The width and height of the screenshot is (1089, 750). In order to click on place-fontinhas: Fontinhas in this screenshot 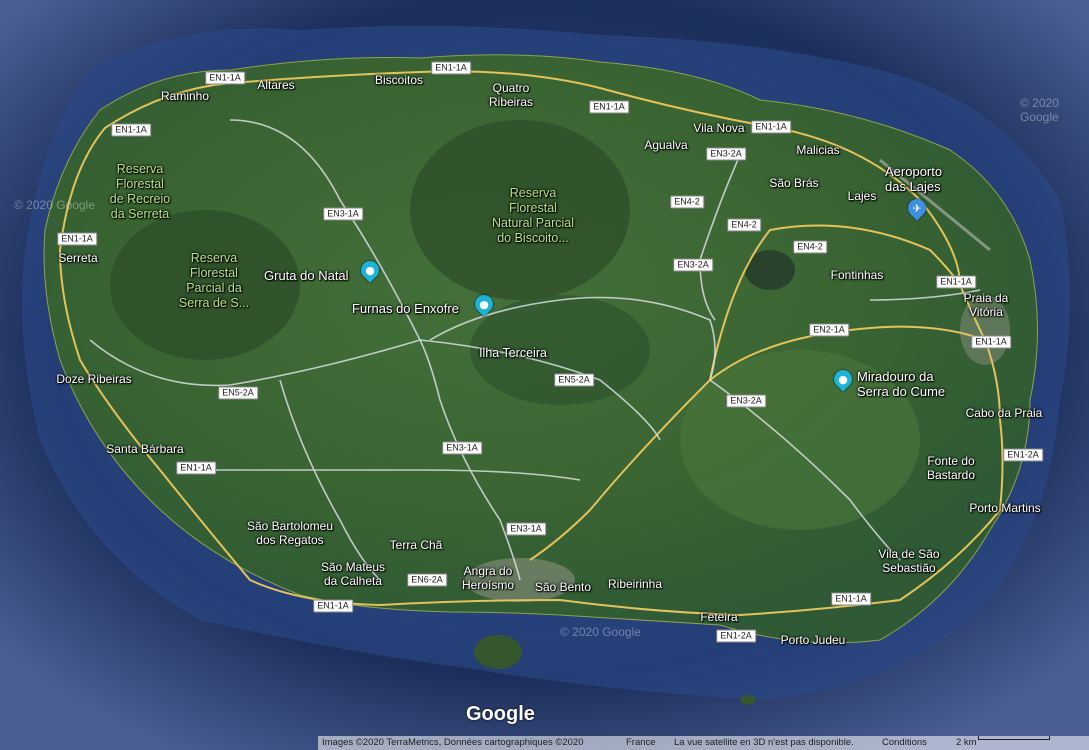, I will do `click(857, 275)`.